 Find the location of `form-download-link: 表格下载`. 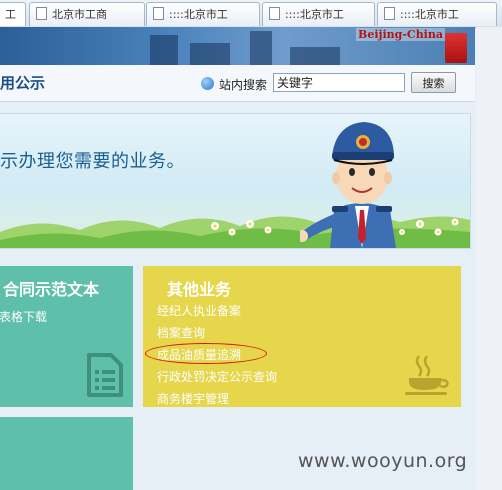

form-download-link: 表格下载 is located at coordinates (23, 316).